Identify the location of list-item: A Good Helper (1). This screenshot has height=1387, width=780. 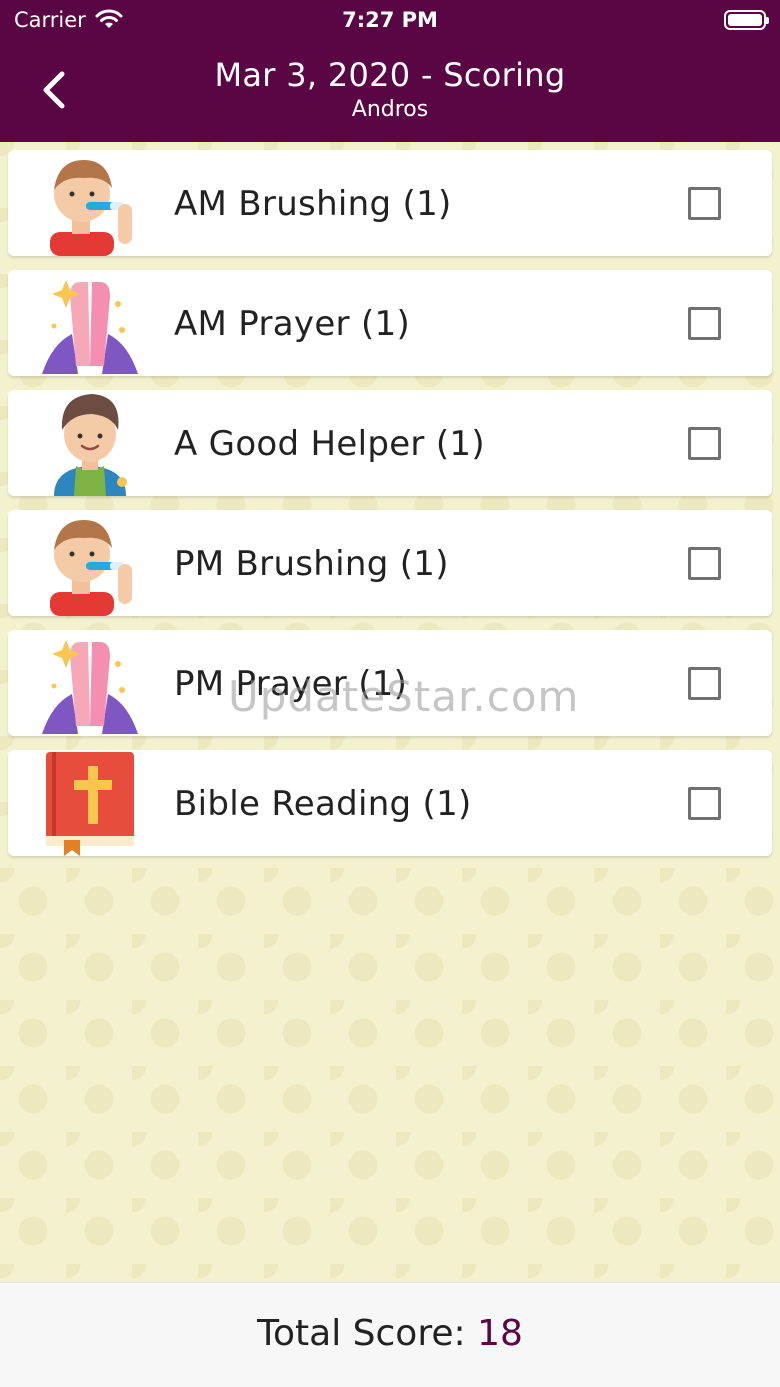
(390, 443).